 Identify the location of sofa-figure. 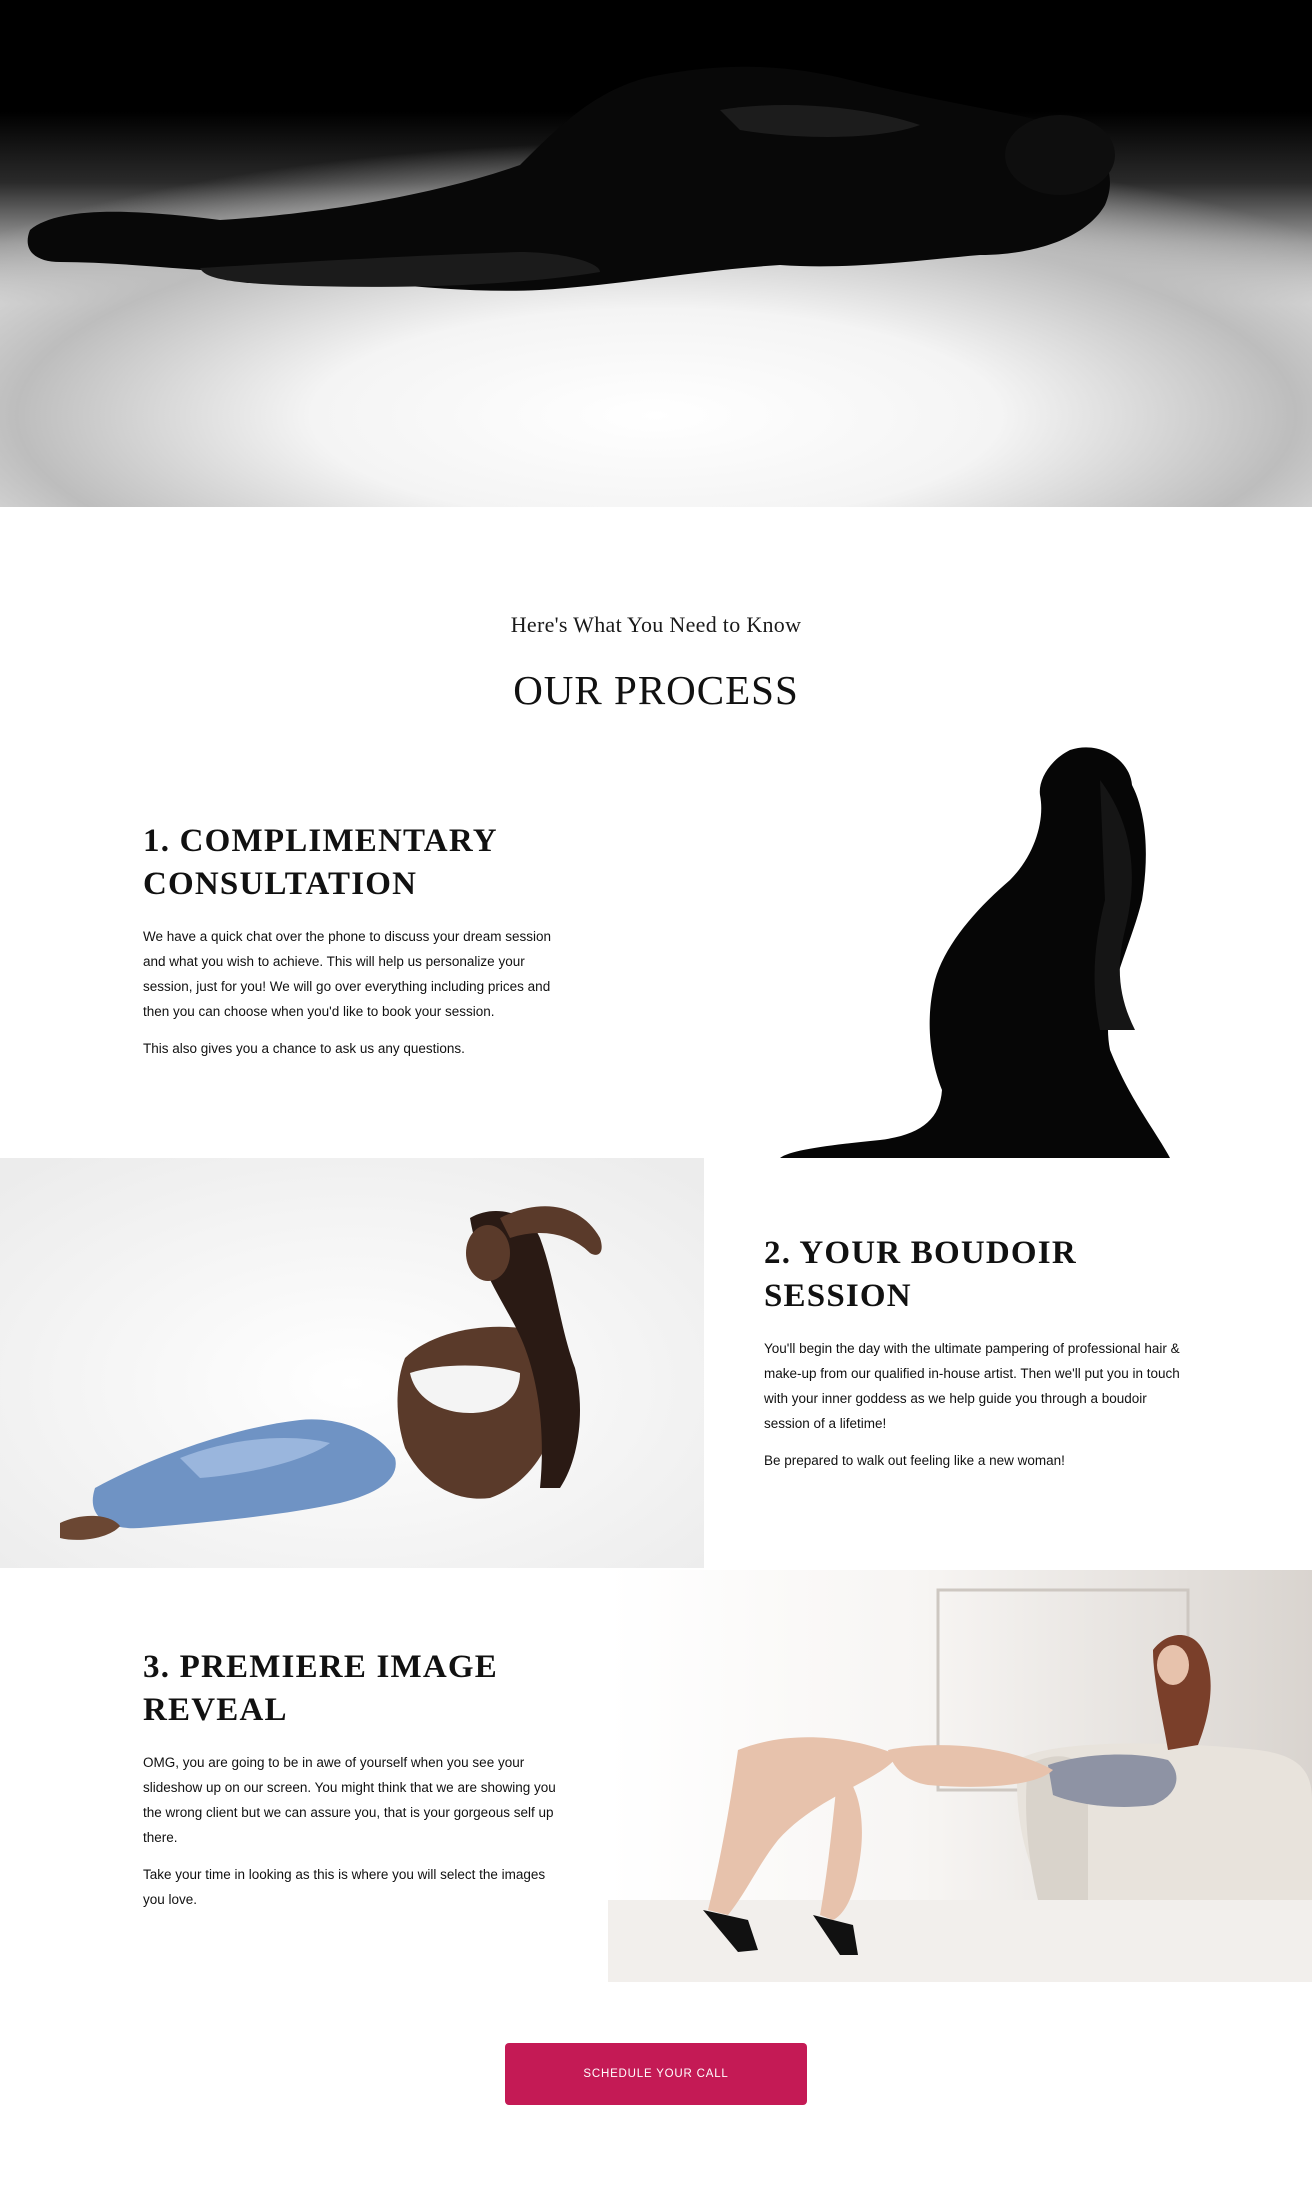
(960, 1776).